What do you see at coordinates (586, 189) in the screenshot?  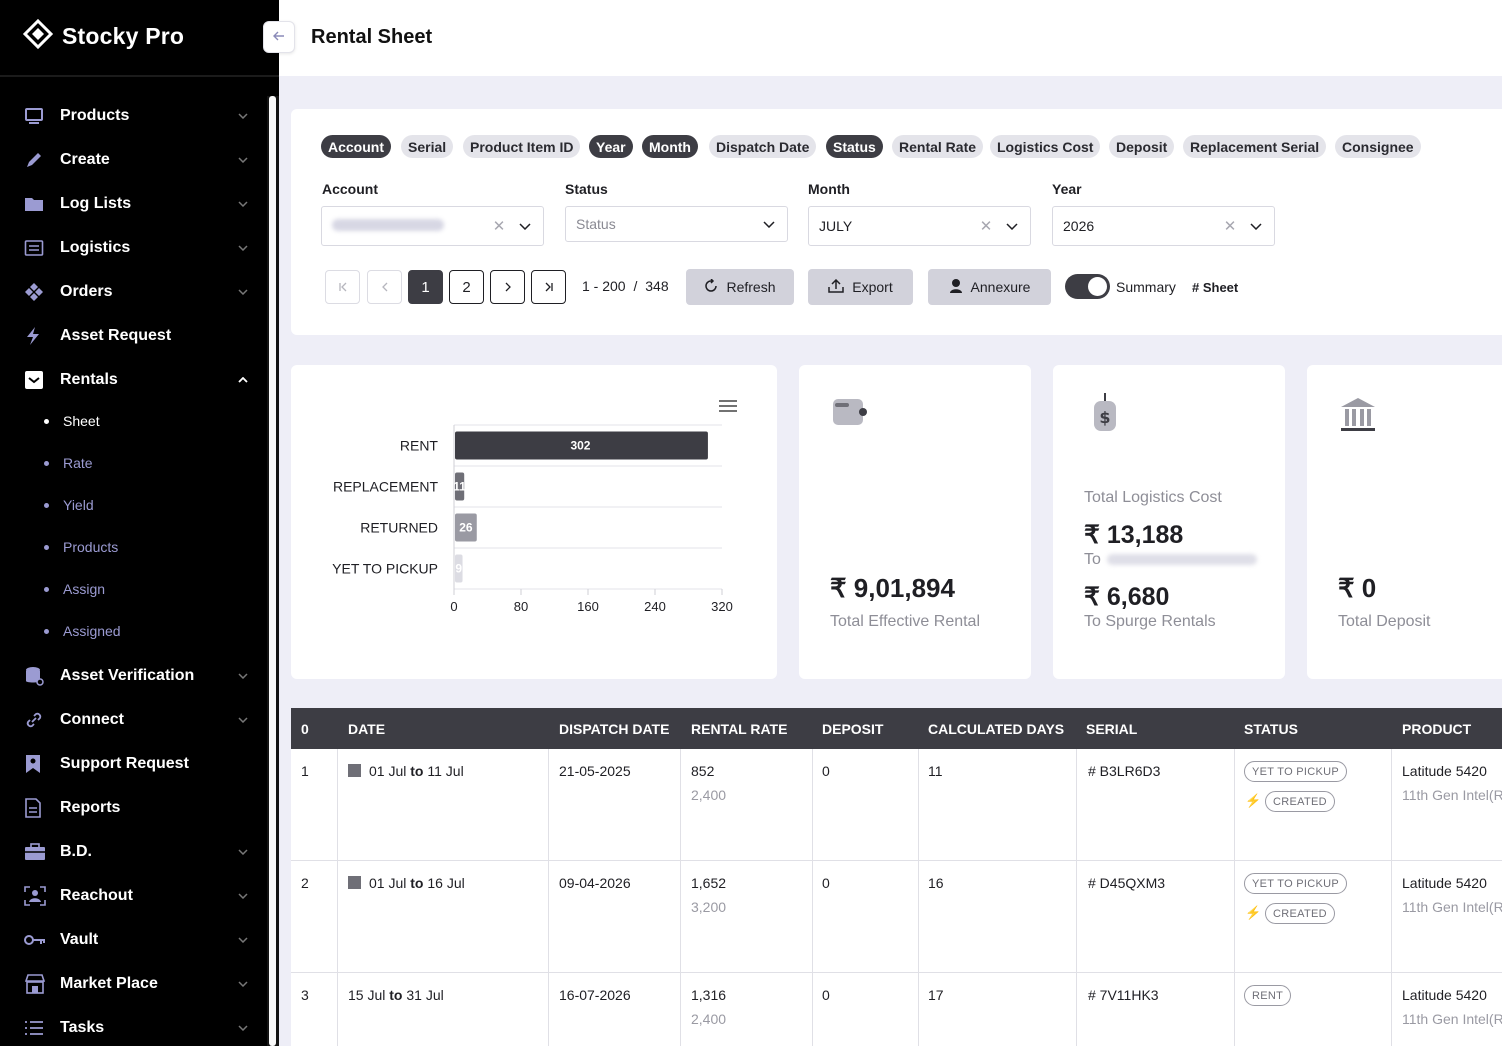 I see `status-label: Status` at bounding box center [586, 189].